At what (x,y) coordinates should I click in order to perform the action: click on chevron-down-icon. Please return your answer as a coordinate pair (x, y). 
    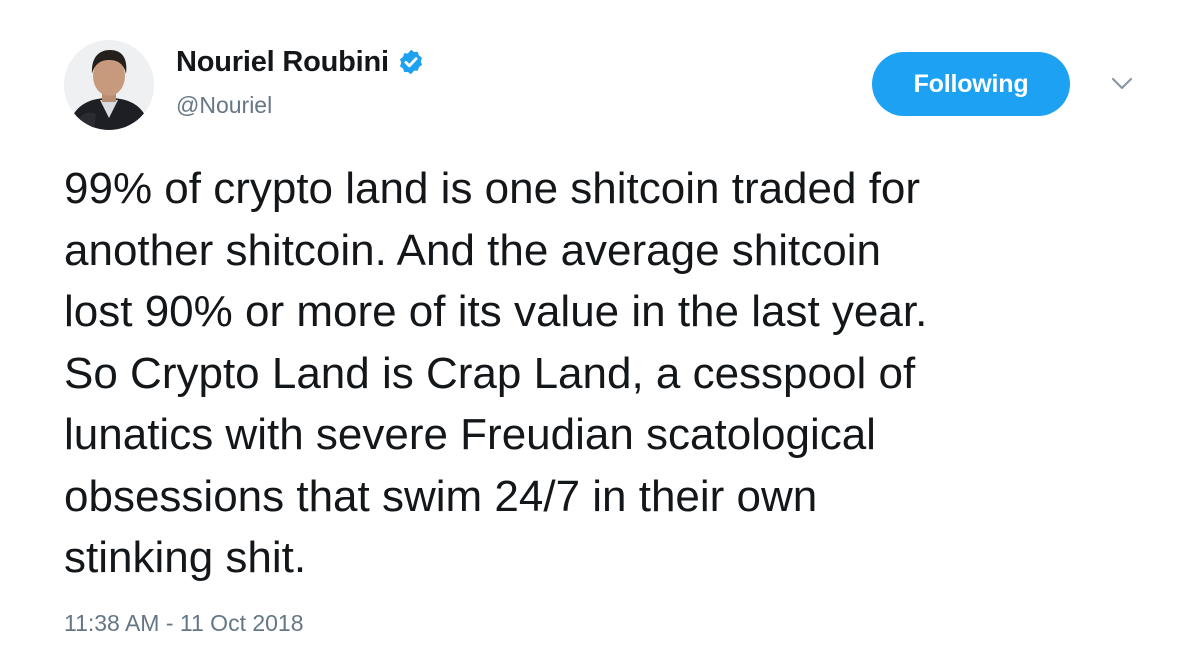
    Looking at the image, I should click on (1122, 84).